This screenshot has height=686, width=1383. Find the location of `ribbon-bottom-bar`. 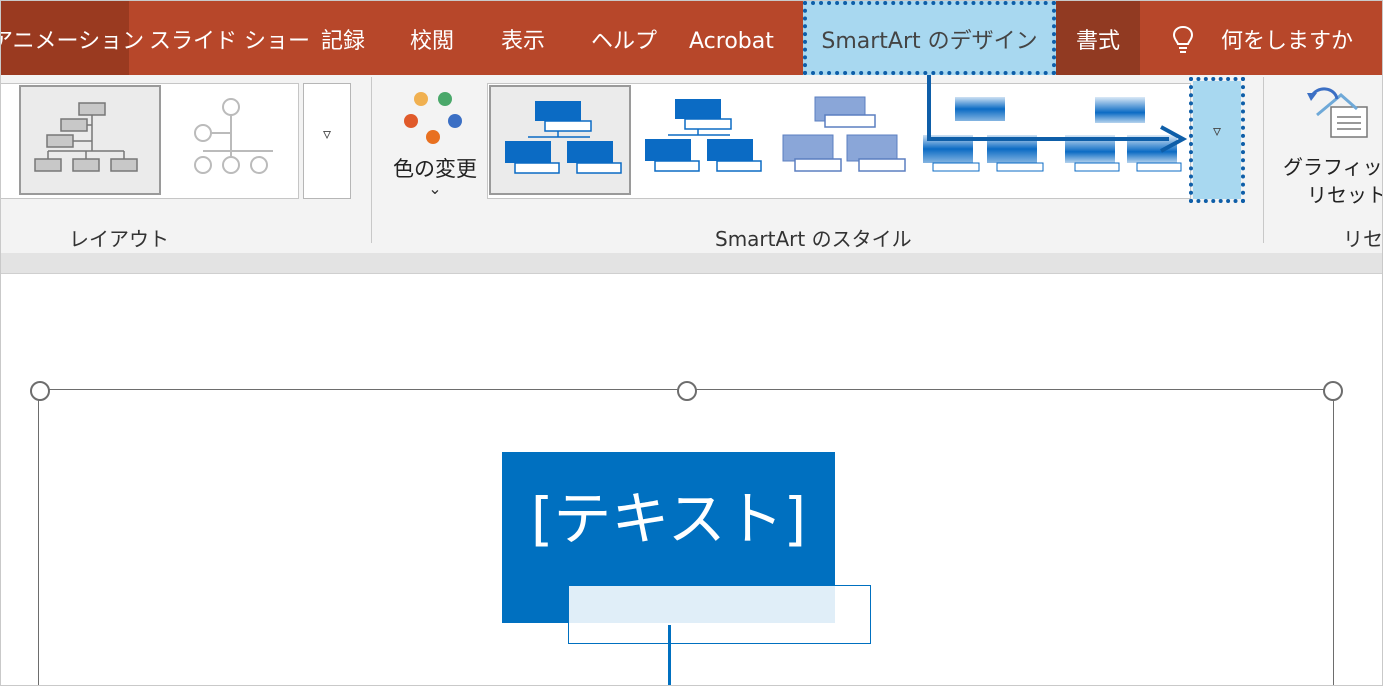

ribbon-bottom-bar is located at coordinates (691, 263).